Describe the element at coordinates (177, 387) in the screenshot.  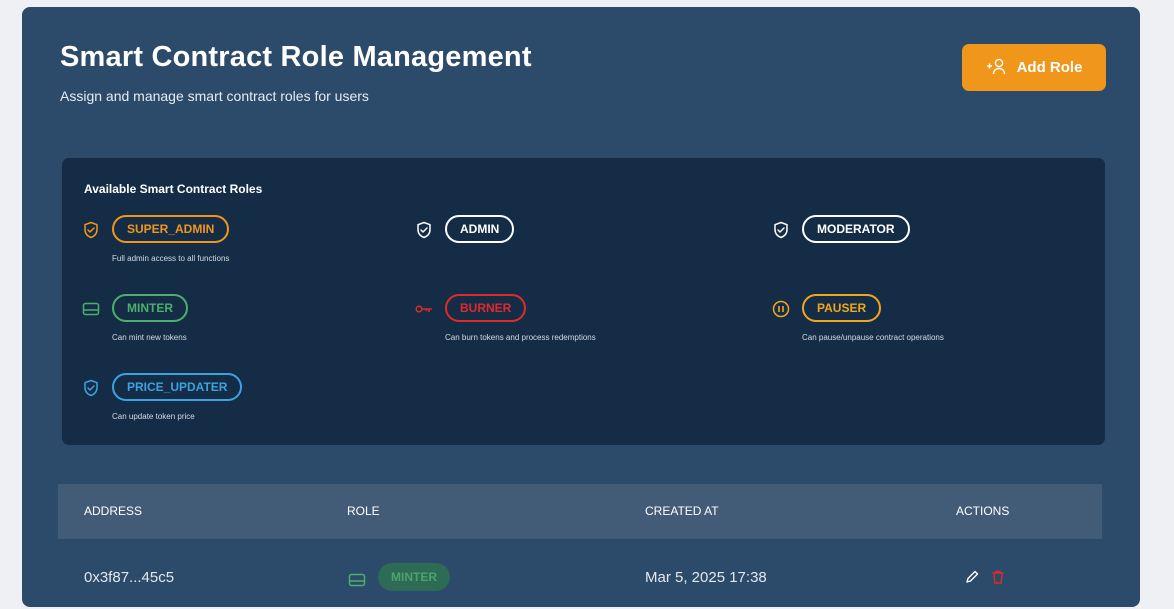
I see `role-badge: PRICE_UPDATER` at that location.